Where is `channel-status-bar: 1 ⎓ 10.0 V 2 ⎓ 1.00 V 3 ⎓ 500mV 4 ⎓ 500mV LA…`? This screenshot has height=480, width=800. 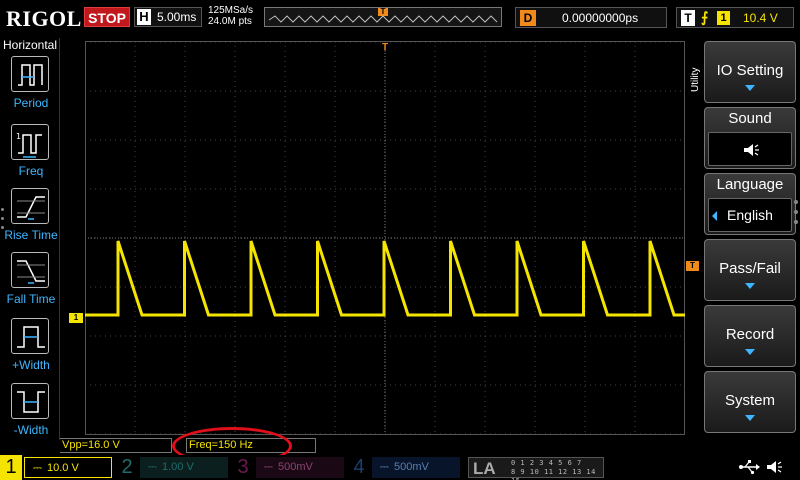 channel-status-bar: 1 ⎓ 10.0 V 2 ⎓ 1.00 V 3 ⎓ 500mV 4 ⎓ 500mV LA… is located at coordinates (400, 467).